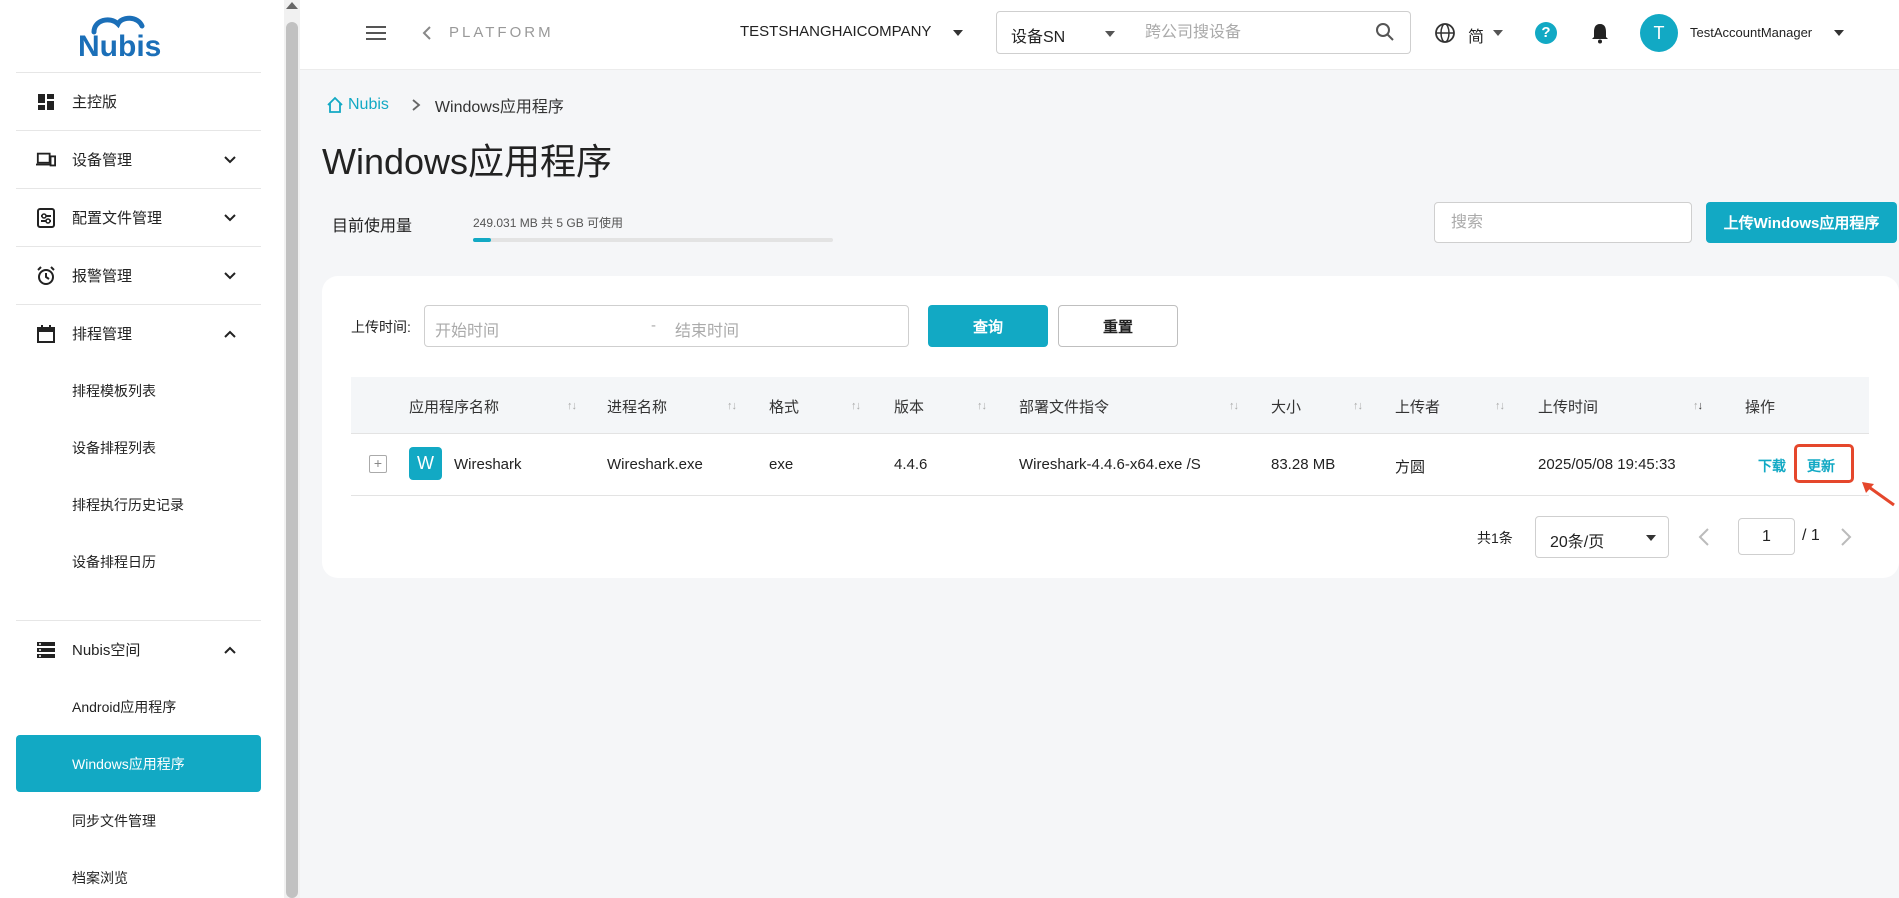  What do you see at coordinates (95, 102) in the screenshot?
I see `sidebar-item-label: 主控版` at bounding box center [95, 102].